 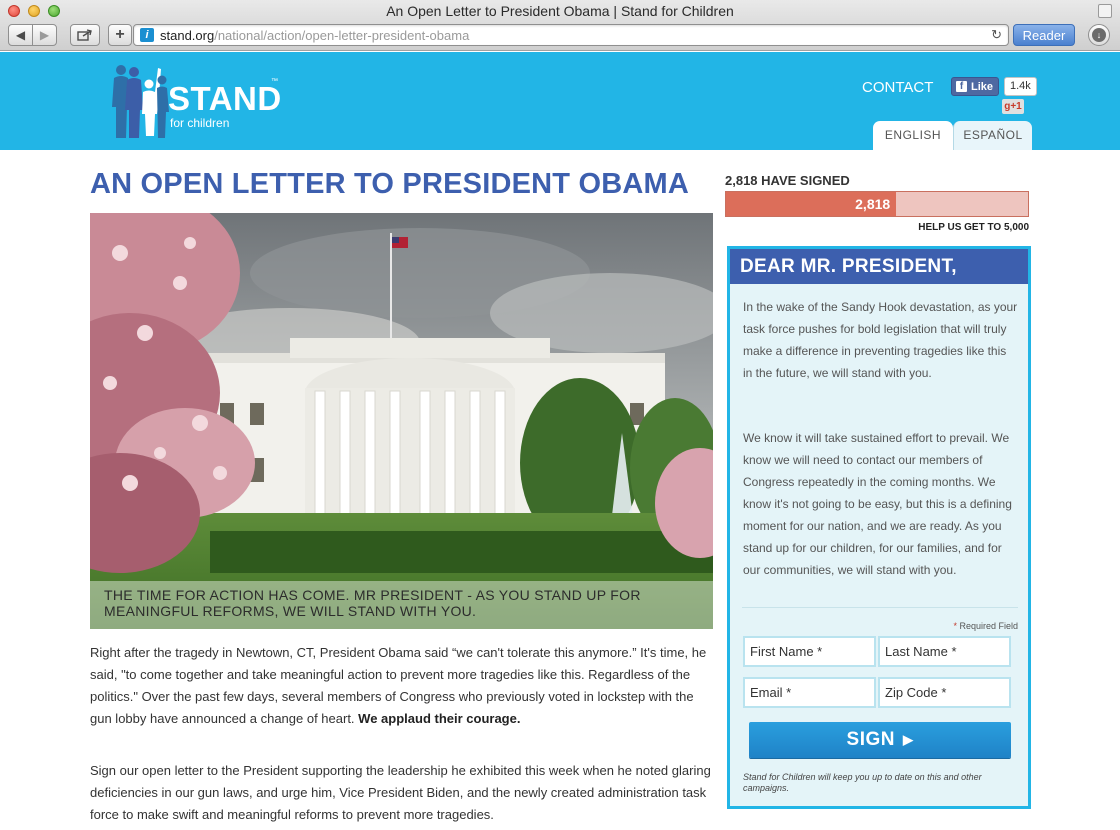 What do you see at coordinates (787, 180) in the screenshot?
I see `signature-count-label: 2,818 HAVE SIGNED` at bounding box center [787, 180].